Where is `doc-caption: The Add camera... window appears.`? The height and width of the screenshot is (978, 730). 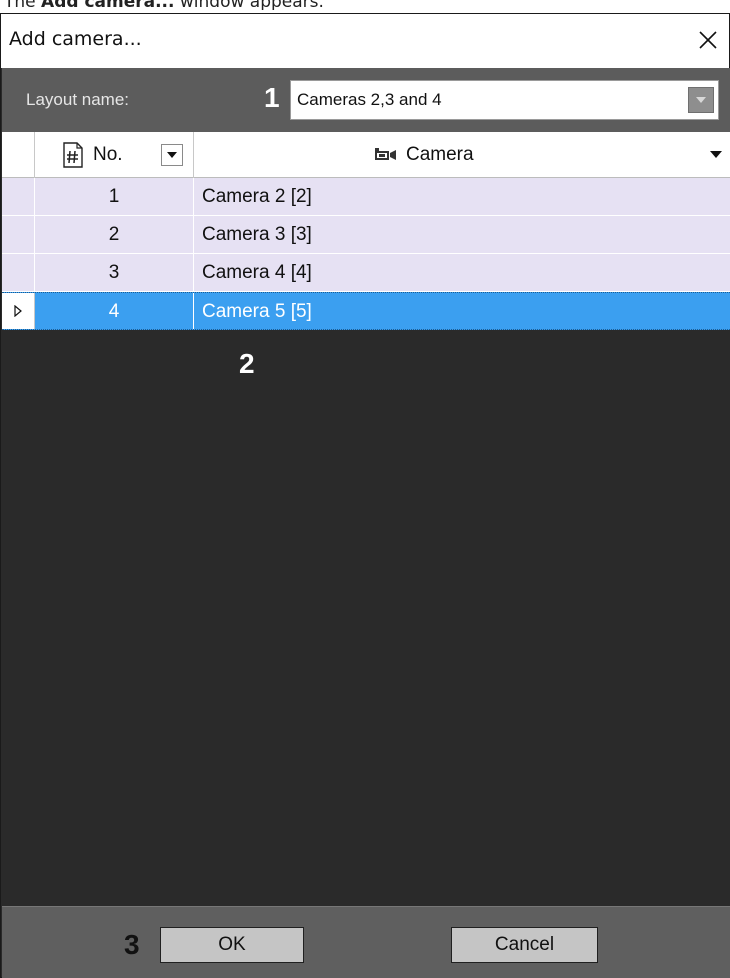
doc-caption: The Add camera... window appears. is located at coordinates (164, 5).